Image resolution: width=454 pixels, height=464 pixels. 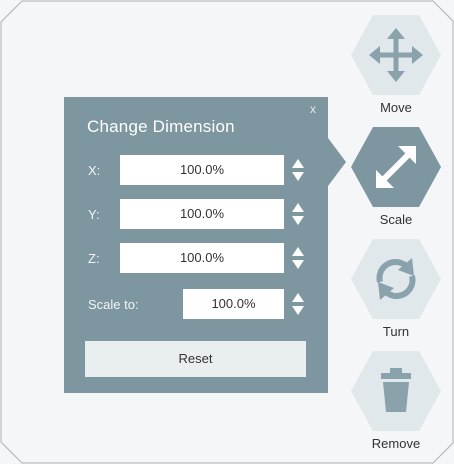 What do you see at coordinates (337, 162) in the screenshot?
I see `dialog-pointer` at bounding box center [337, 162].